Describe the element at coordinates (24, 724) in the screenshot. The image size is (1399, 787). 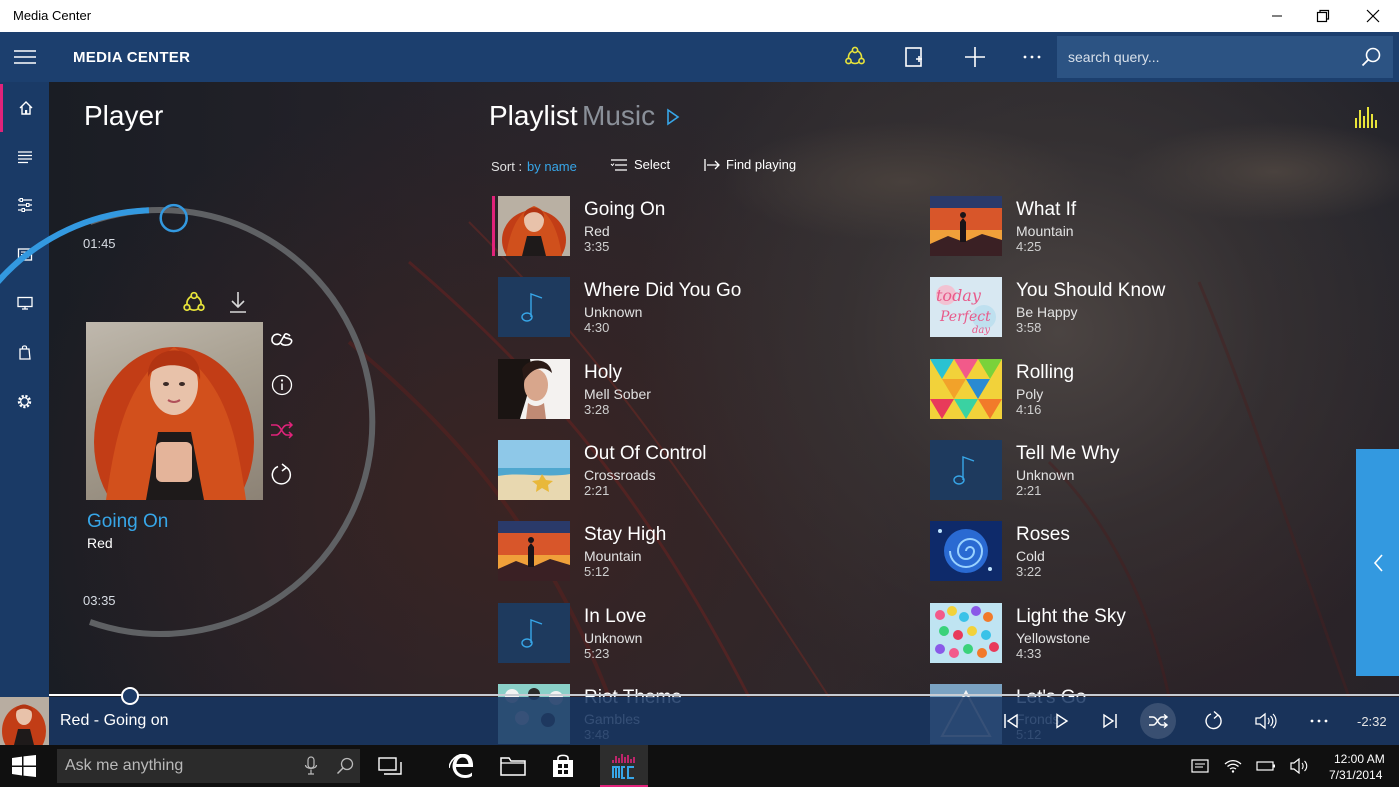
I see `mini-album-art-image` at that location.